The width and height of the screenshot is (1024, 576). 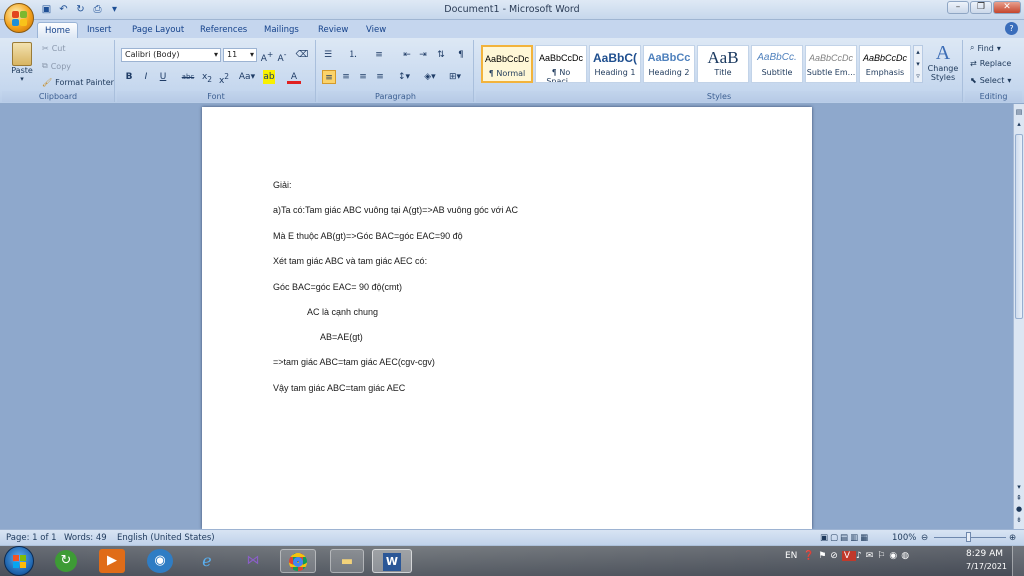 What do you see at coordinates (216, 96) in the screenshot?
I see `font-label: Font` at bounding box center [216, 96].